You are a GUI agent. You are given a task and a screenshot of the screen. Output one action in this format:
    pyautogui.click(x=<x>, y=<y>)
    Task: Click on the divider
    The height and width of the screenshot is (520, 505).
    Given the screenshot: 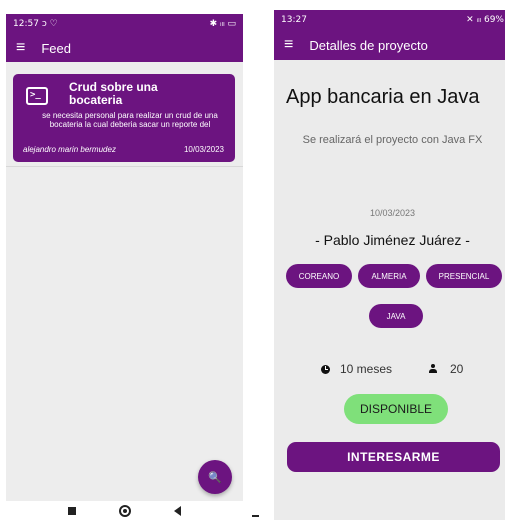 What is the action you would take?
    pyautogui.click(x=124, y=166)
    